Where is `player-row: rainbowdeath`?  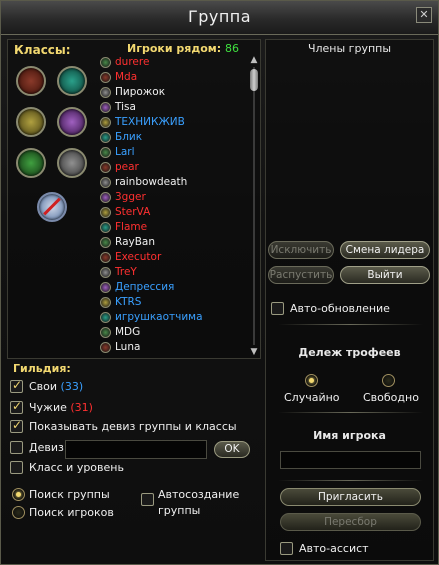 player-row: rainbowdeath is located at coordinates (168, 182).